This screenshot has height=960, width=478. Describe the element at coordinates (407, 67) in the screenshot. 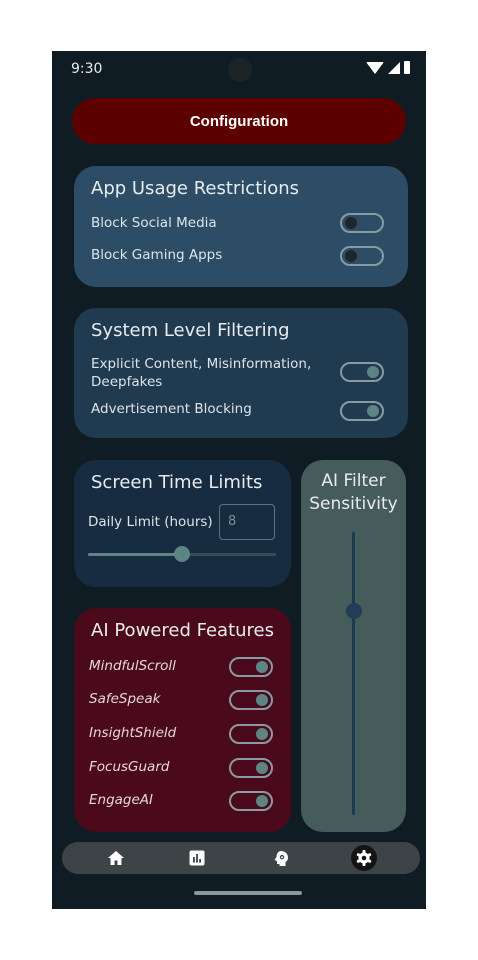

I see `battery-icon` at that location.